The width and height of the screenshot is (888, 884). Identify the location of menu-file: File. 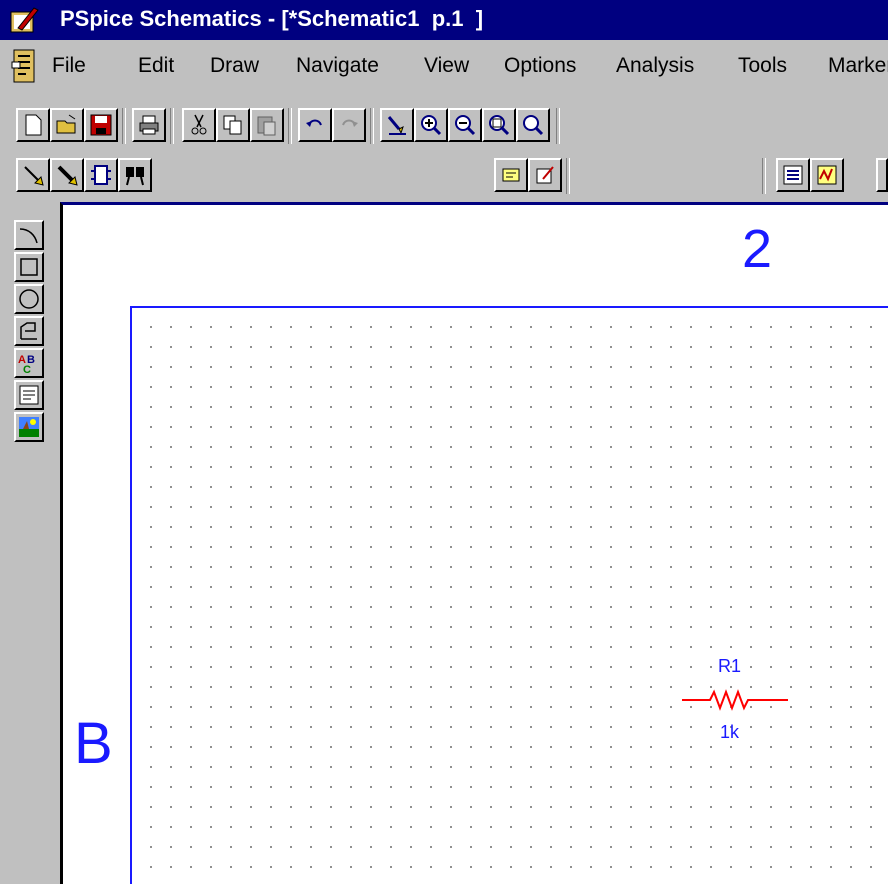
(69, 66).